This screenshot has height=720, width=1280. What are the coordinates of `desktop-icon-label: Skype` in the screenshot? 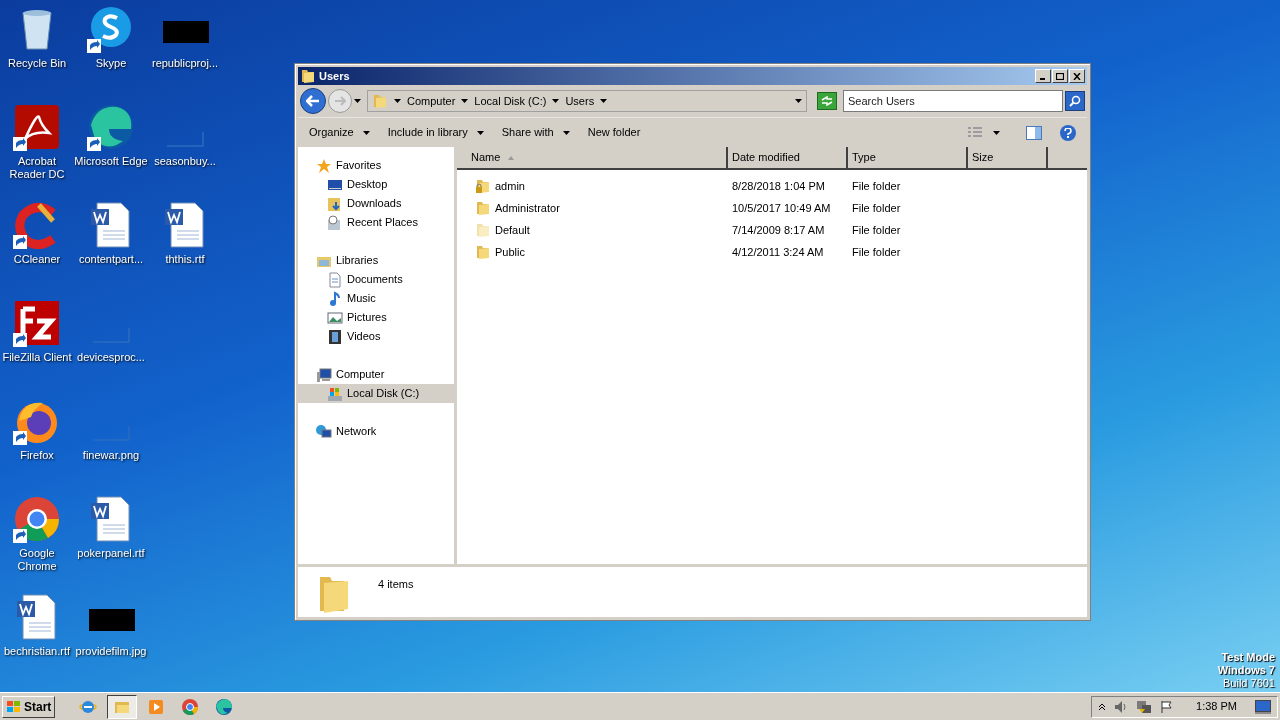 It's located at (111, 63).